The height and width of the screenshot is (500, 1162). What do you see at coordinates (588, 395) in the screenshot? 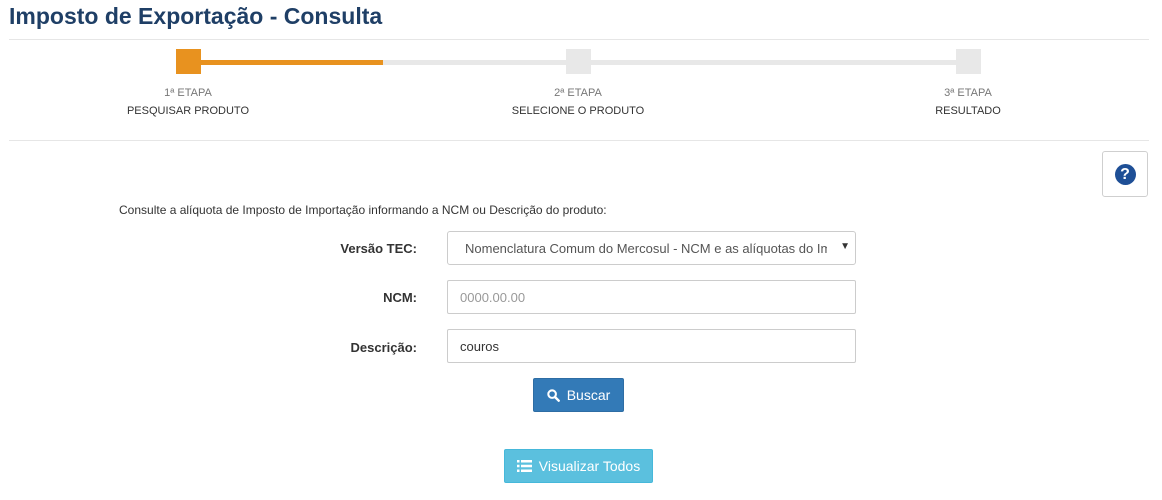
I see `search-button-label: Buscar` at bounding box center [588, 395].